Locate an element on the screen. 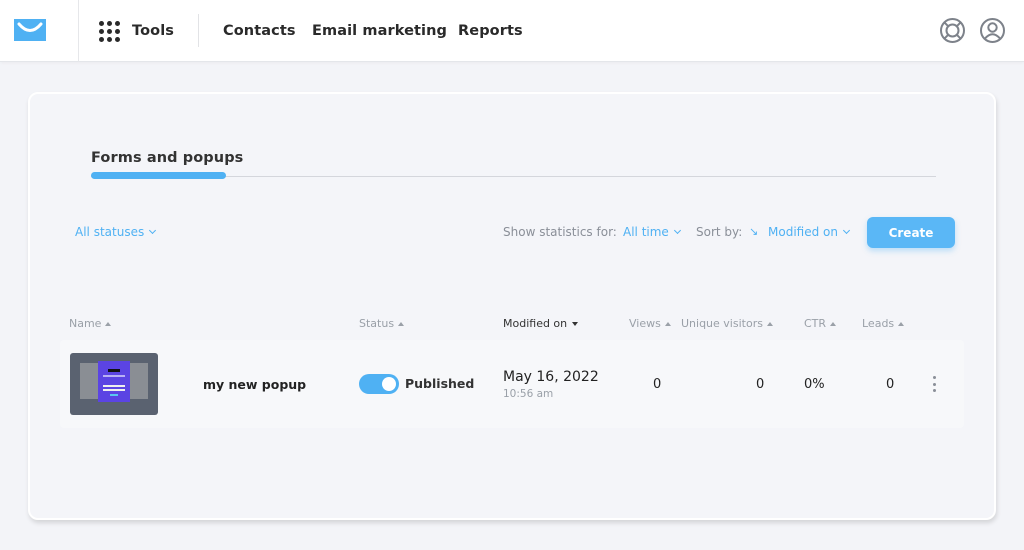 This screenshot has width=1024, height=550. ctr-value: 0% is located at coordinates (814, 384).